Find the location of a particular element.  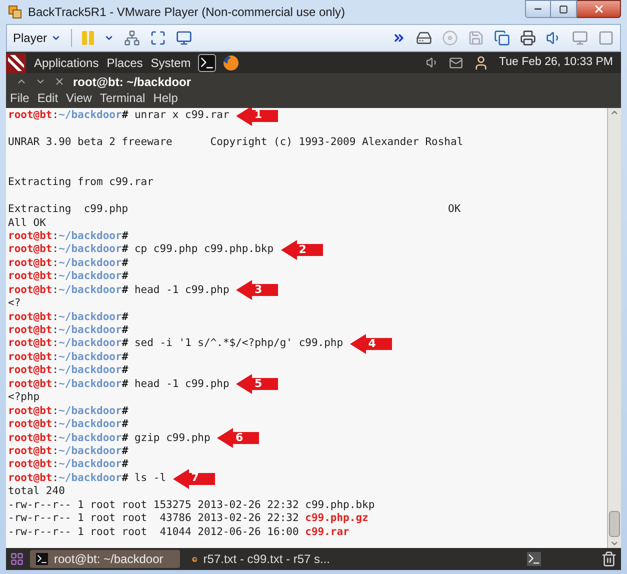

printer-icon is located at coordinates (528, 38).